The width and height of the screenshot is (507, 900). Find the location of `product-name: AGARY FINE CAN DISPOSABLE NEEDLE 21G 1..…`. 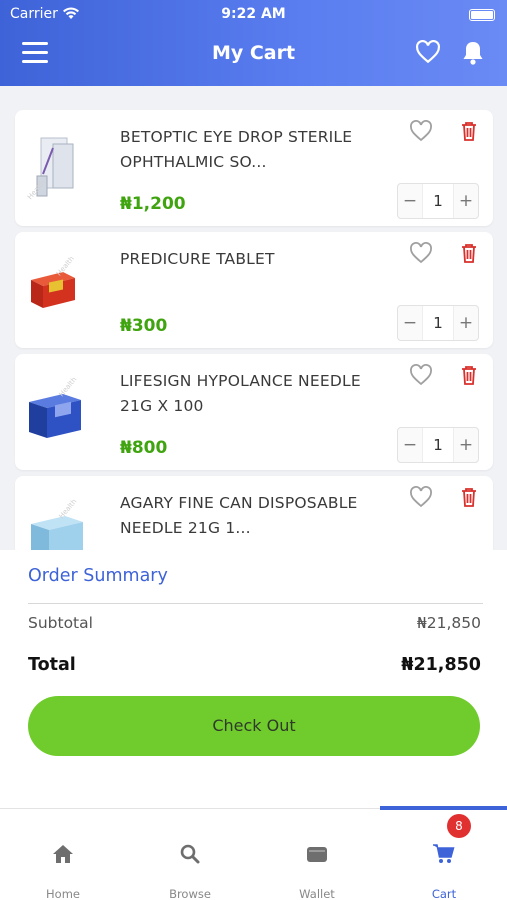

product-name: AGARY FINE CAN DISPOSABLE NEEDLE 21G 1..… is located at coordinates (250, 516).